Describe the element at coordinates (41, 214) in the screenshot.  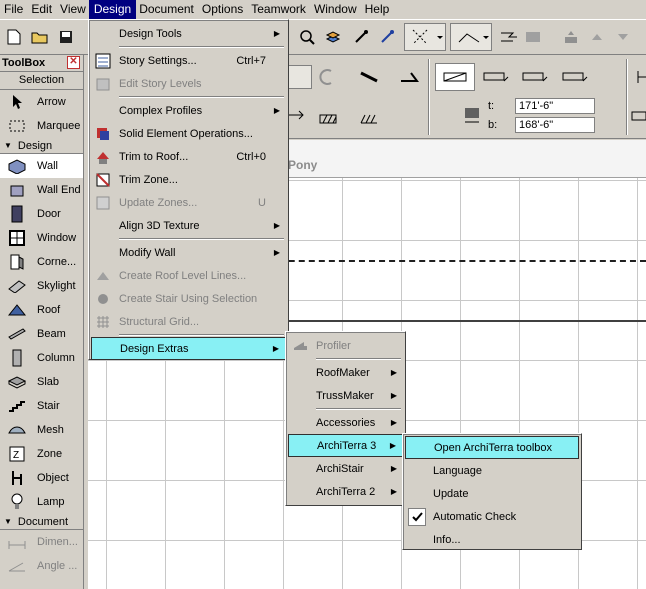
I see `tool-door: Door` at that location.